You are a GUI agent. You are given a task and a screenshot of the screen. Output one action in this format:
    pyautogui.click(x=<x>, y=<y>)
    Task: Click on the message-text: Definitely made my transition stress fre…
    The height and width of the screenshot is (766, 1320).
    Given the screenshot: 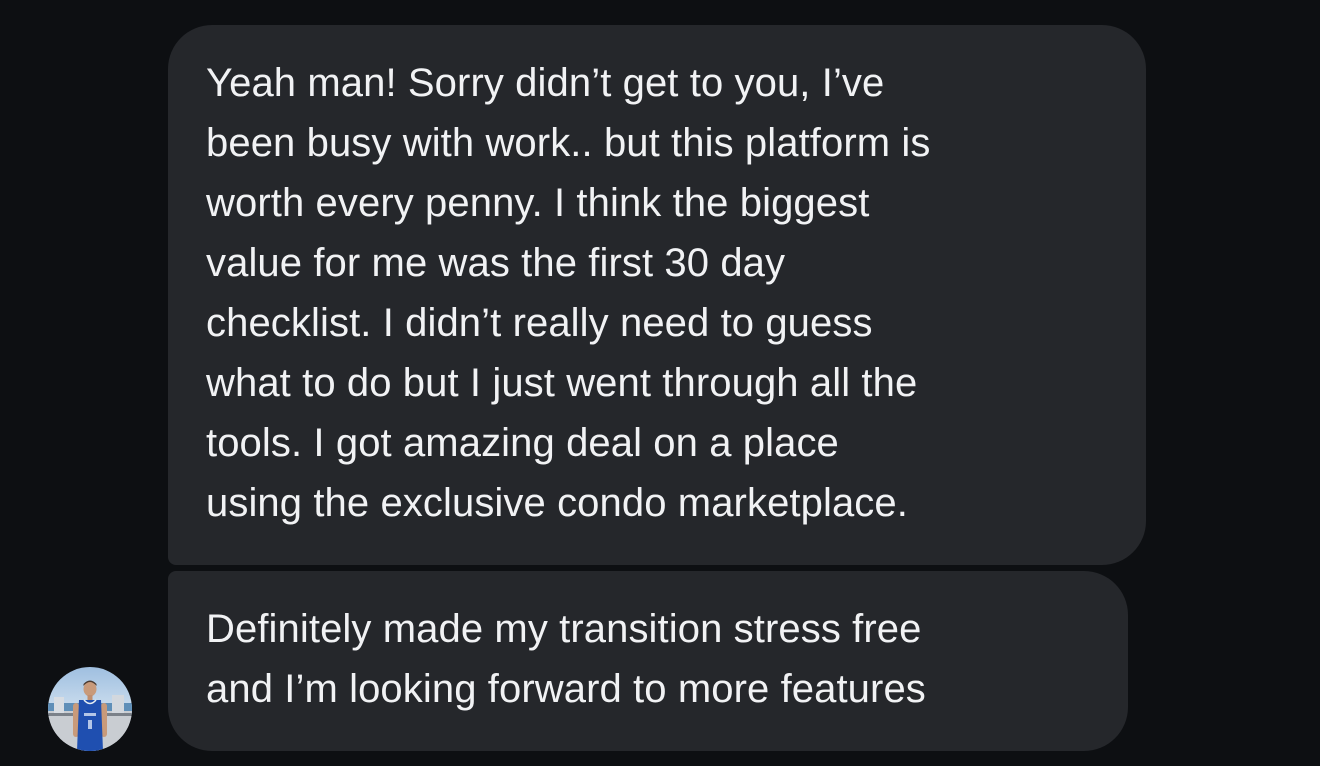 What is the action you would take?
    pyautogui.click(x=566, y=659)
    